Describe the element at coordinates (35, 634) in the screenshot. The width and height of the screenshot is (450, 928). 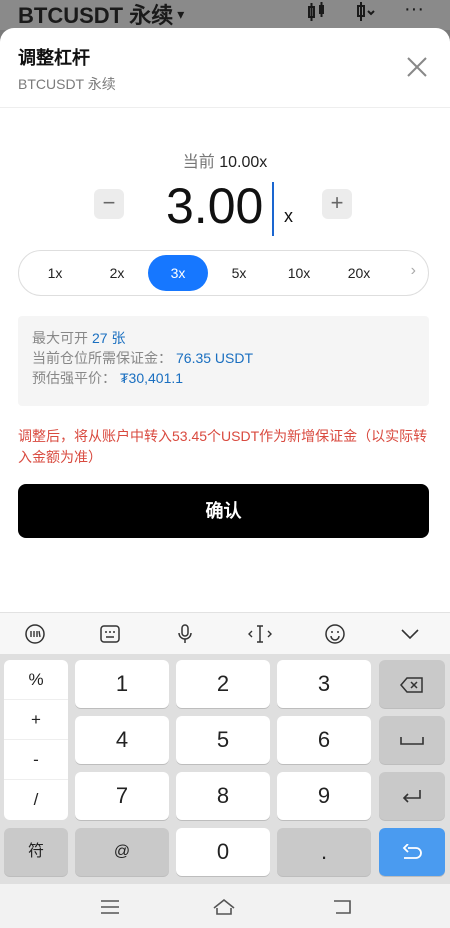
I see `keyboard-switch-icon` at that location.